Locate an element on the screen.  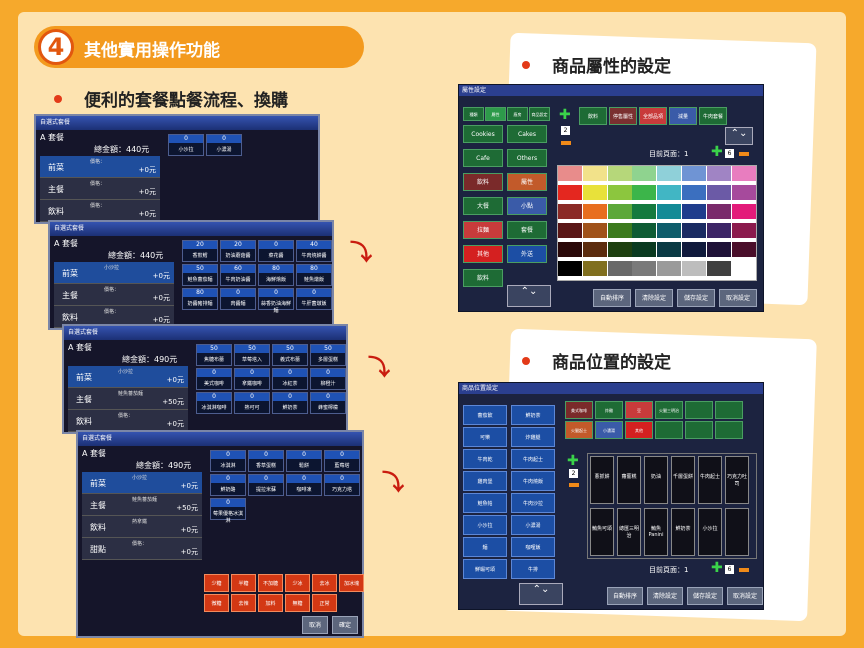
category-row: 主餐 鮭魚蕃茄麵 +50元 is located at coordinates (142, 505).